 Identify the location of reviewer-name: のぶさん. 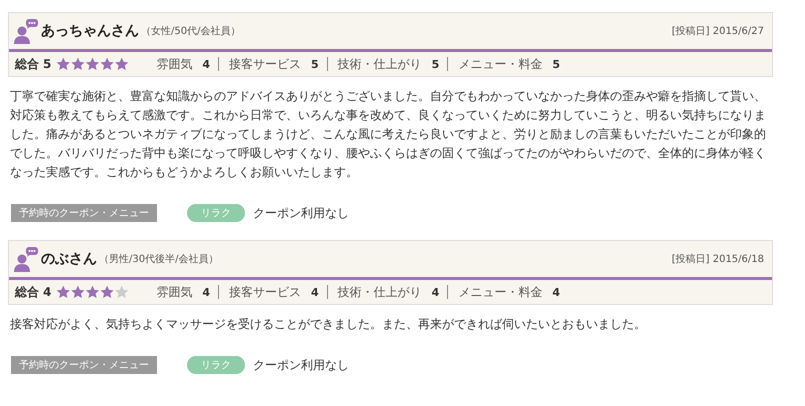
(69, 259).